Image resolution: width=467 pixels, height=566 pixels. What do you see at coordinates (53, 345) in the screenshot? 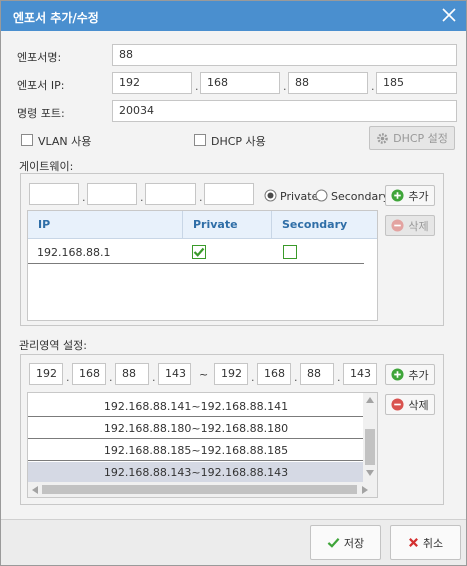
I see `management-section-label: 관리영역 설정:` at bounding box center [53, 345].